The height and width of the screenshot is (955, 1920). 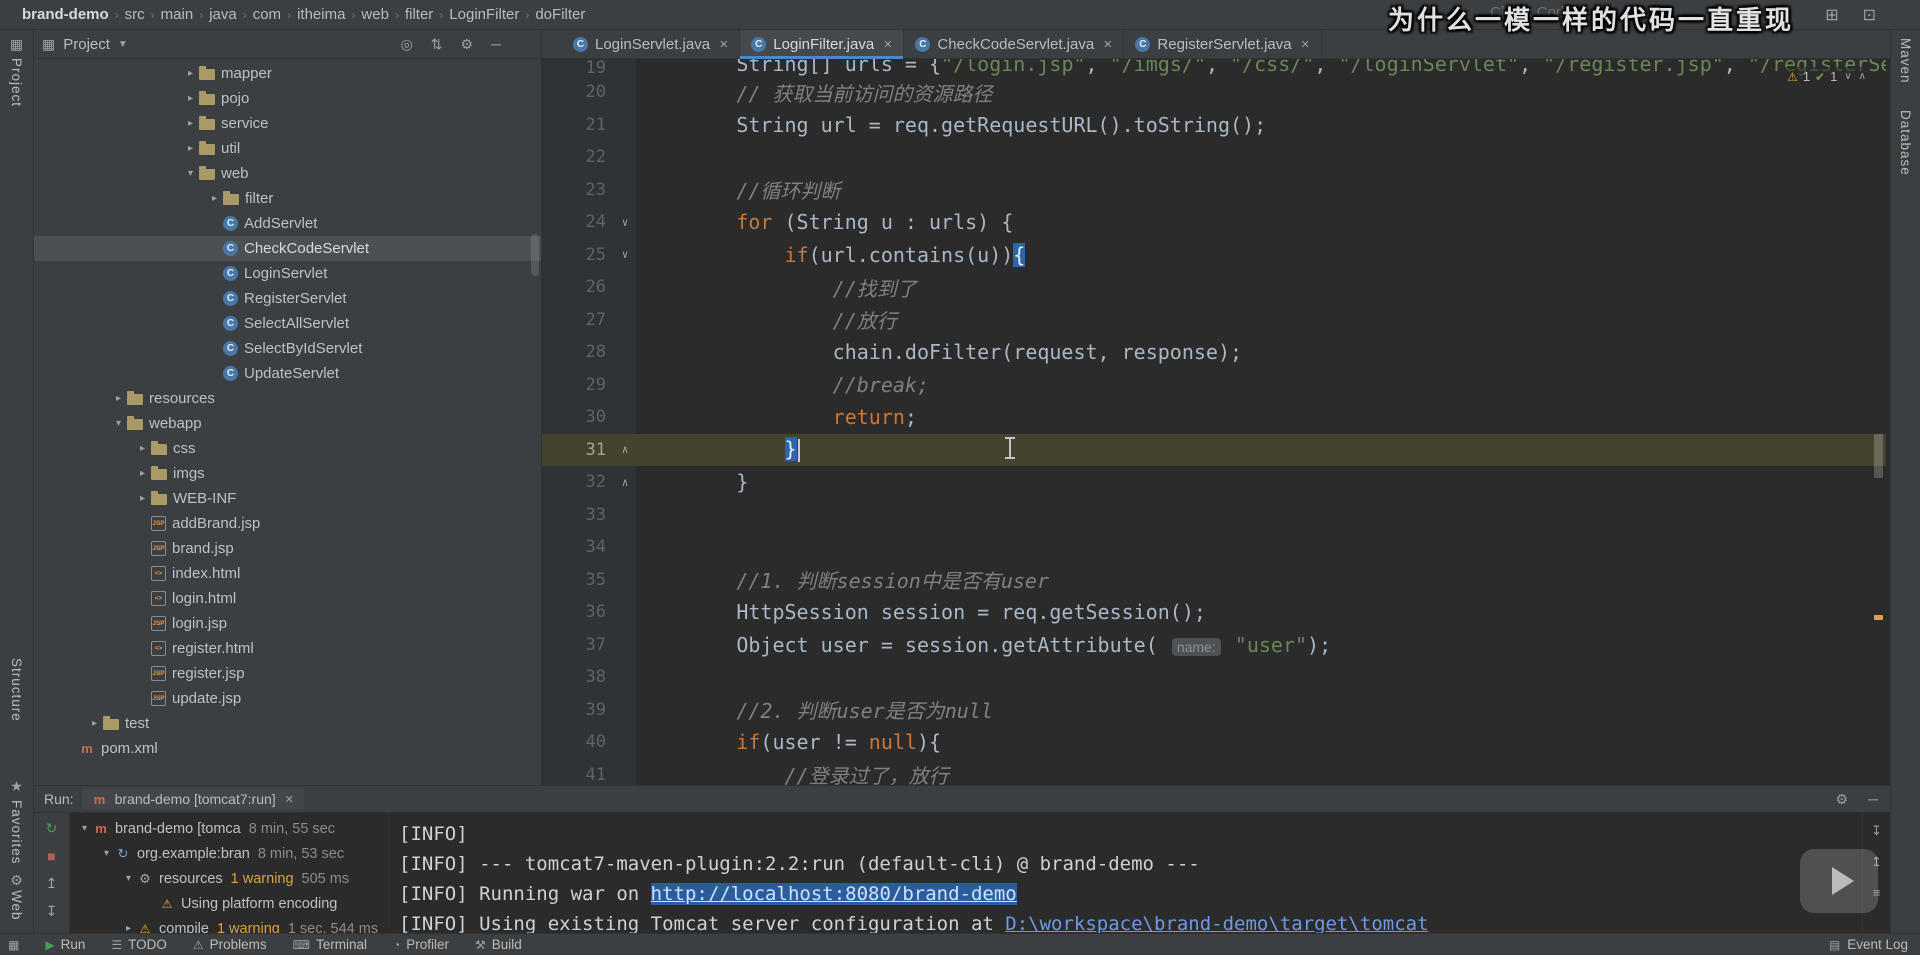 What do you see at coordinates (1261, 742) in the screenshot?
I see `code-text: if(user != null){` at bounding box center [1261, 742].